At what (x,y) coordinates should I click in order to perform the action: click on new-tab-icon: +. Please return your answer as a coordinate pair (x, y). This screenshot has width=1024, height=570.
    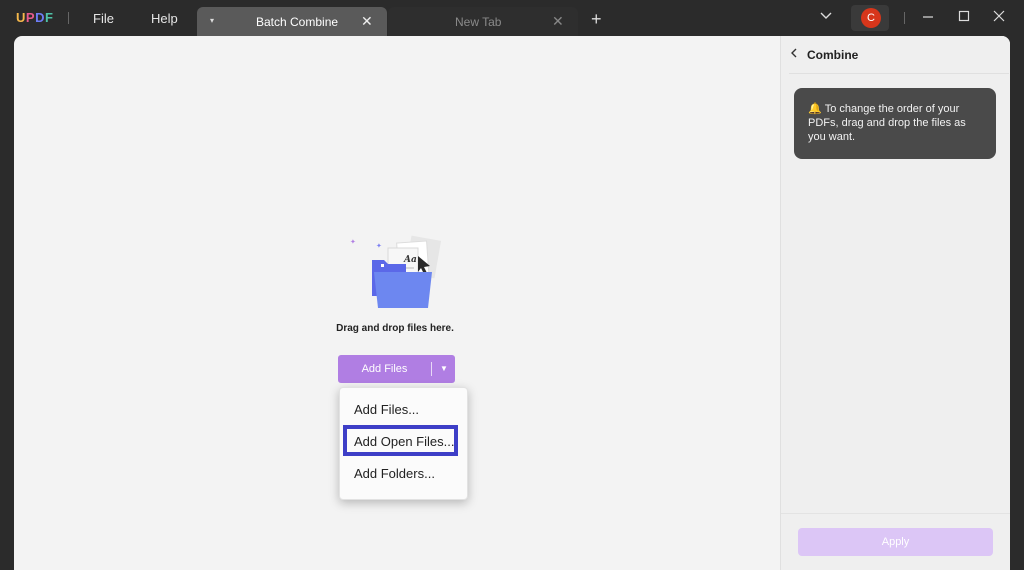
    Looking at the image, I should click on (596, 19).